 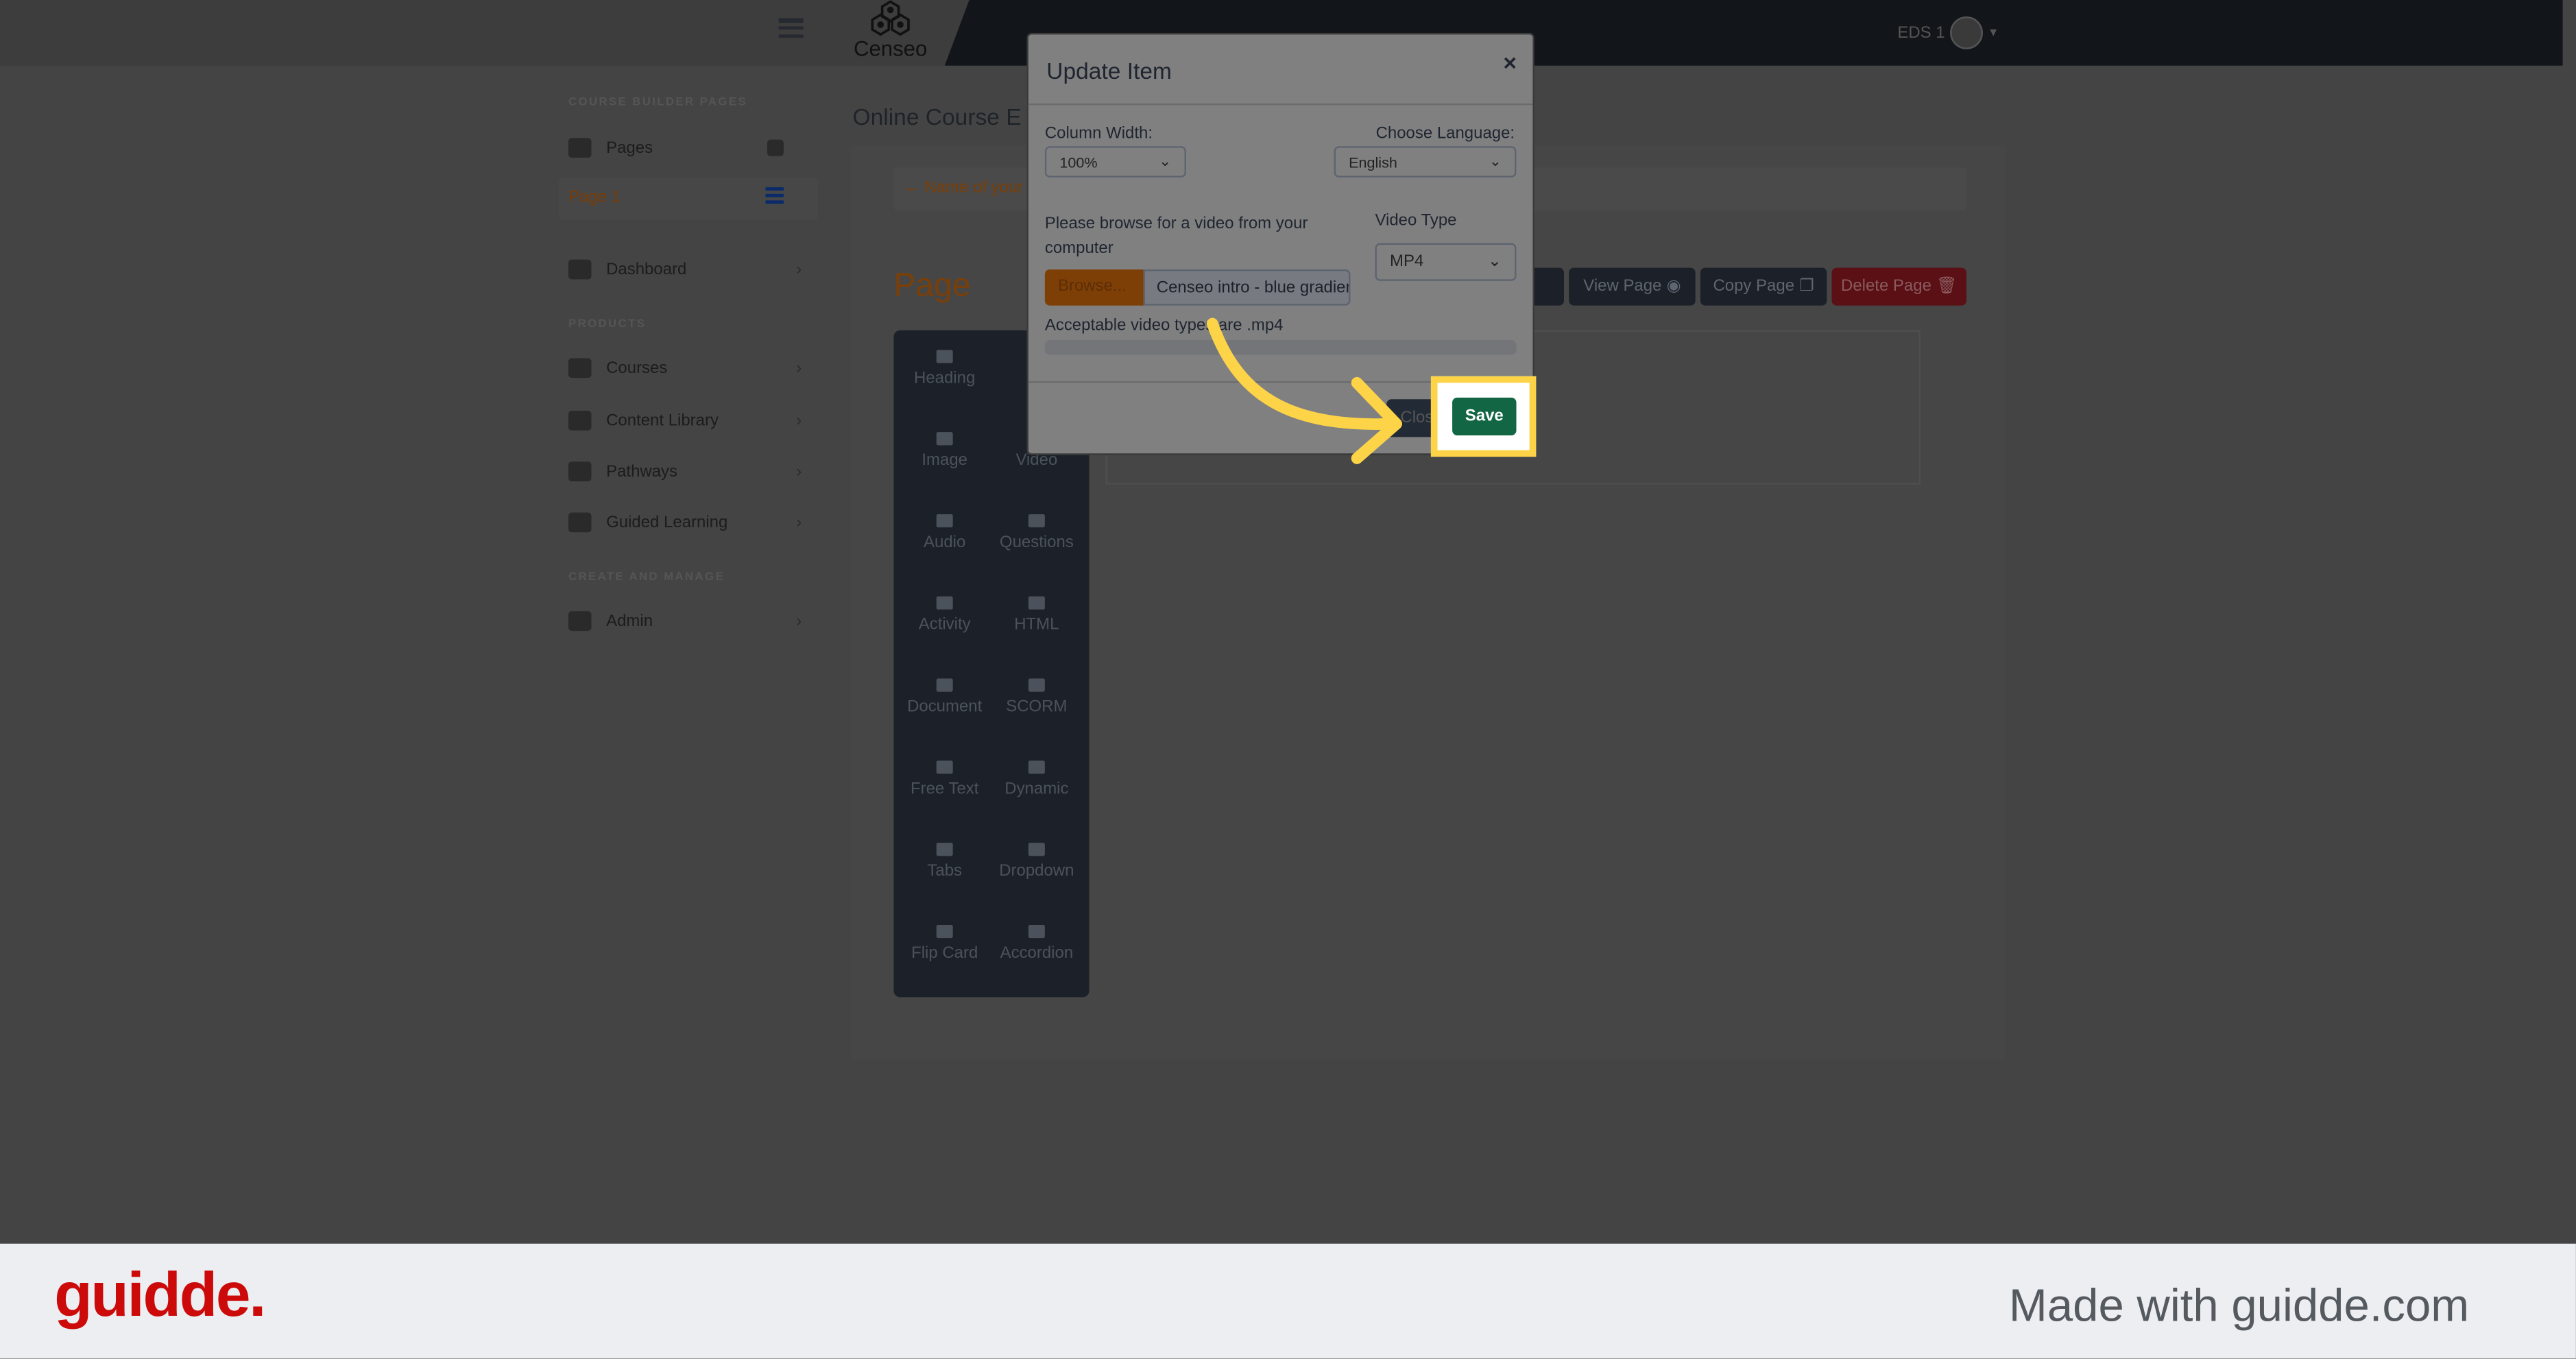 I want to click on value: English, so click(x=1373, y=162).